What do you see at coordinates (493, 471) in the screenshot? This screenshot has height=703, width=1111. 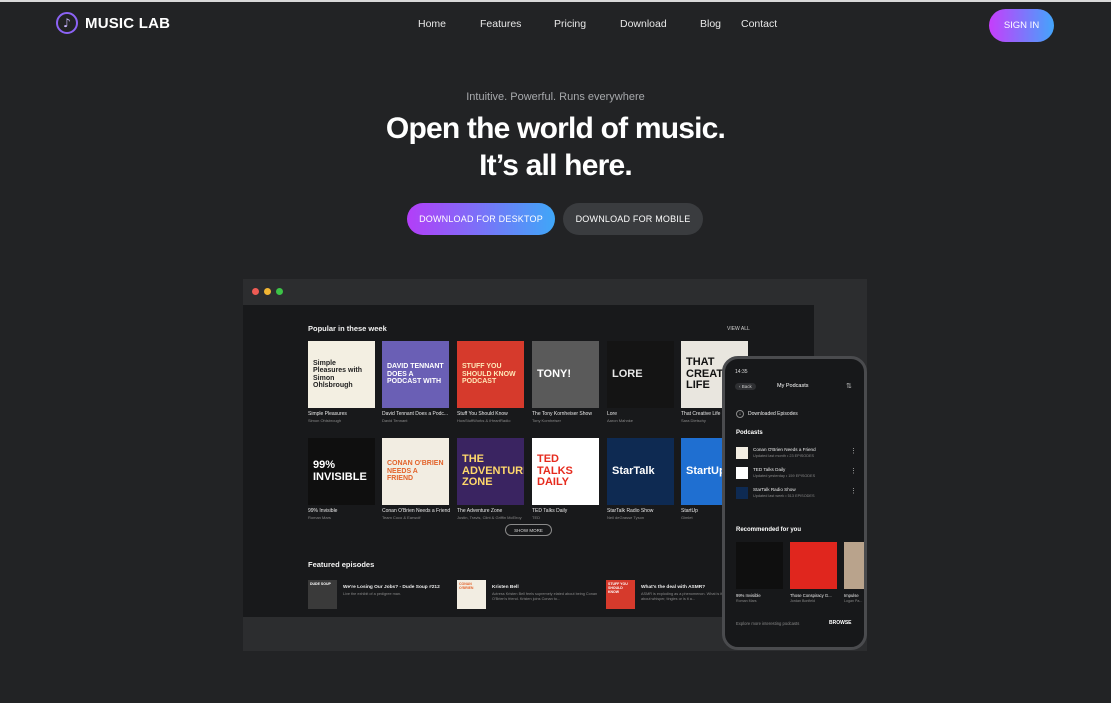 I see `podcast-cover-art: THE ADVENTURE ZONE` at bounding box center [493, 471].